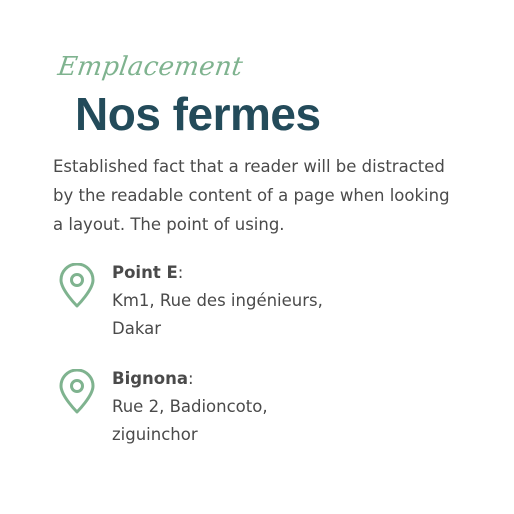 This screenshot has width=514, height=514. I want to click on location-address-line1: Rue 2, Badioncoto,, so click(190, 406).